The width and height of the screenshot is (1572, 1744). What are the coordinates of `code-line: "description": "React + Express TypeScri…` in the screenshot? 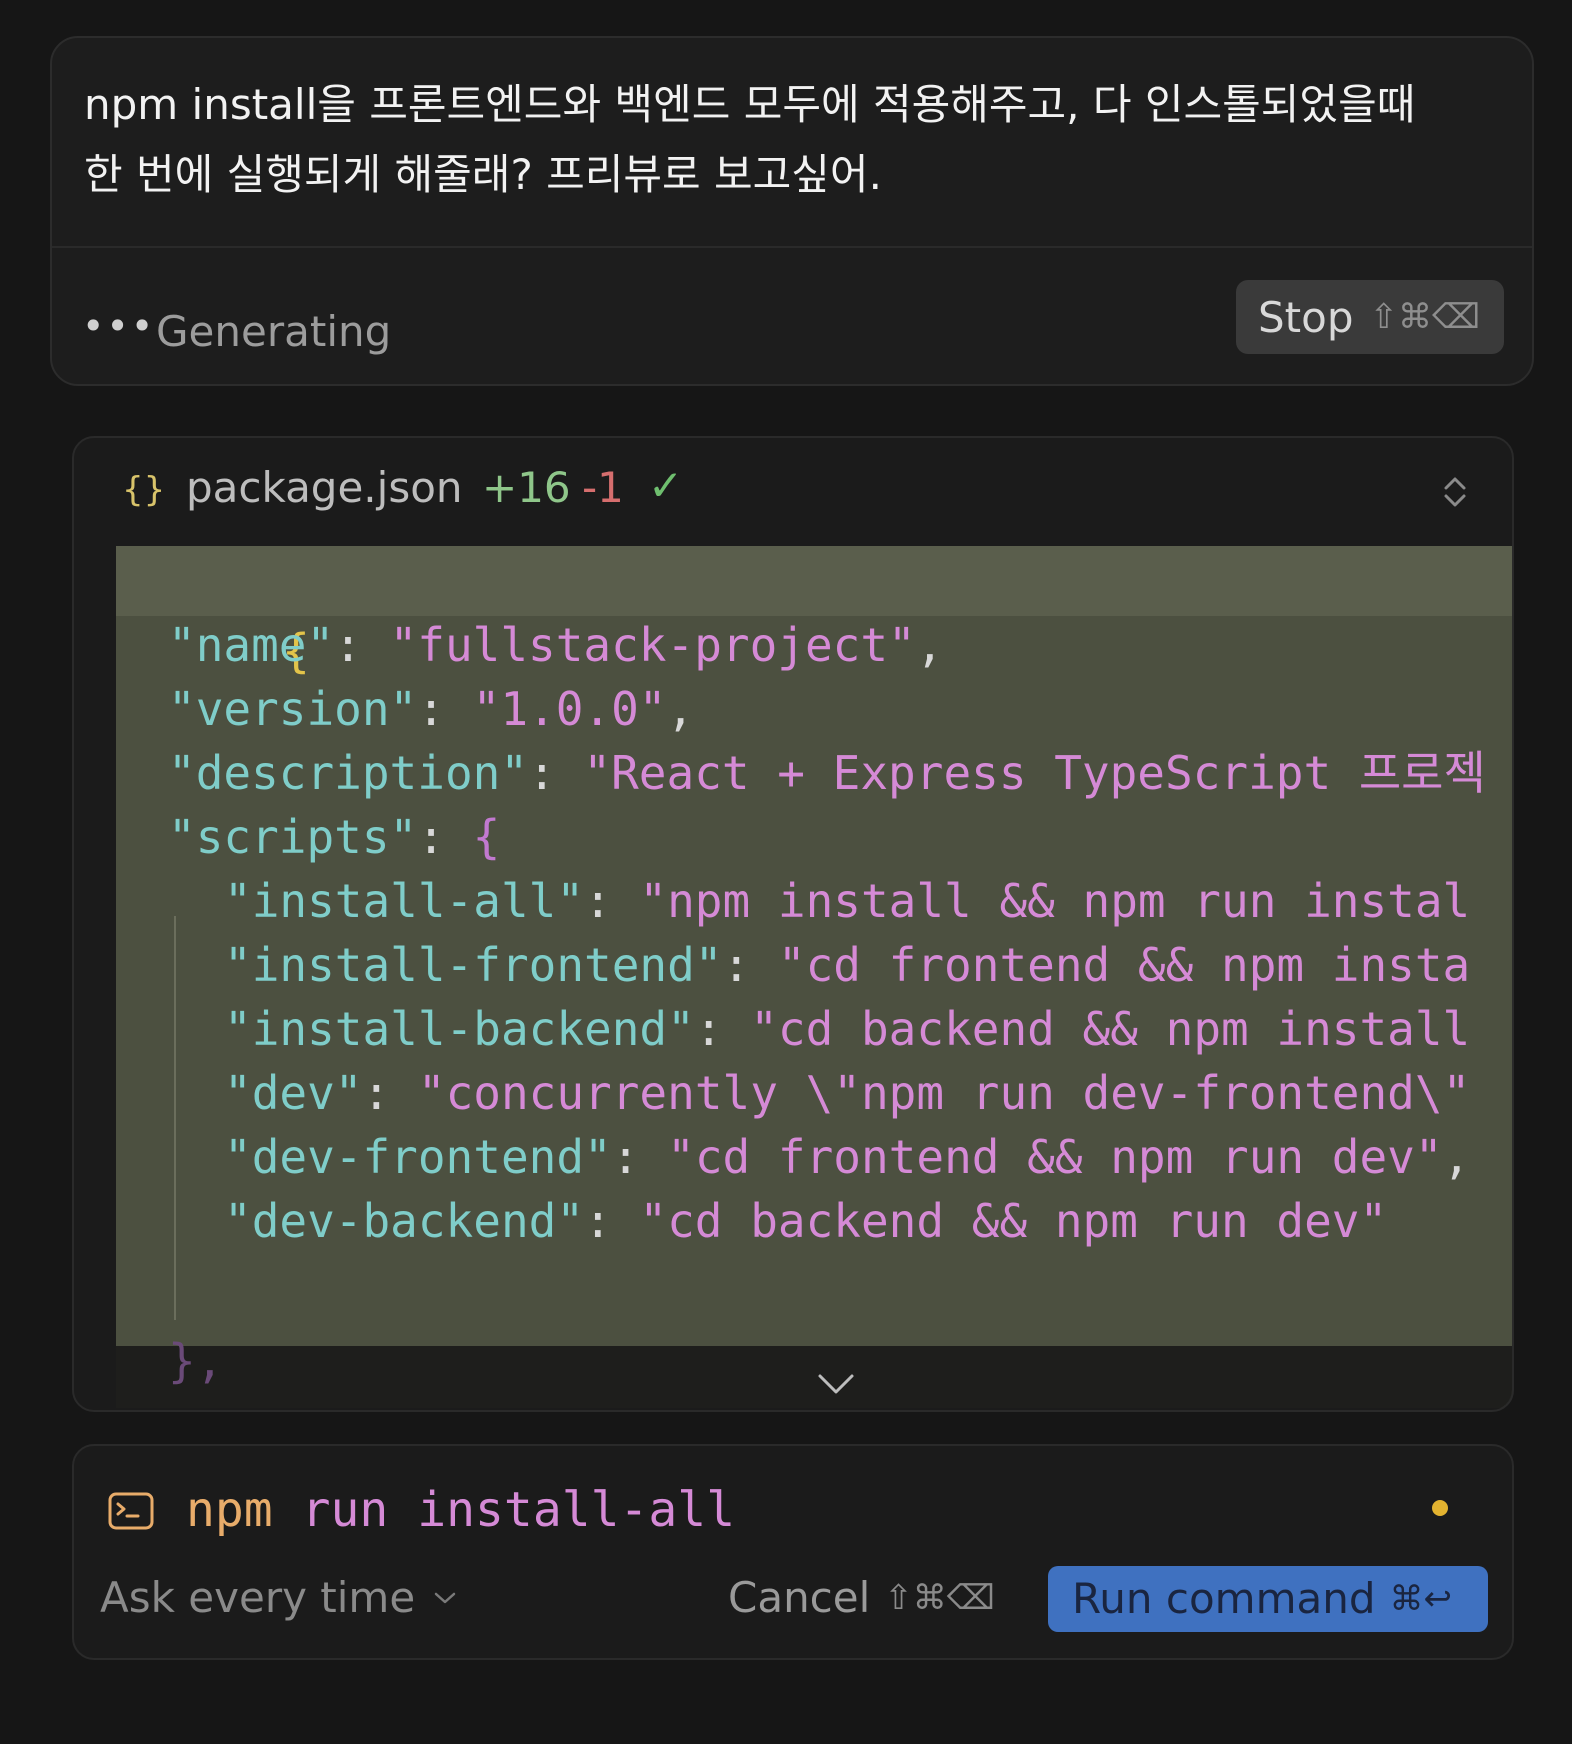 It's located at (827, 773).